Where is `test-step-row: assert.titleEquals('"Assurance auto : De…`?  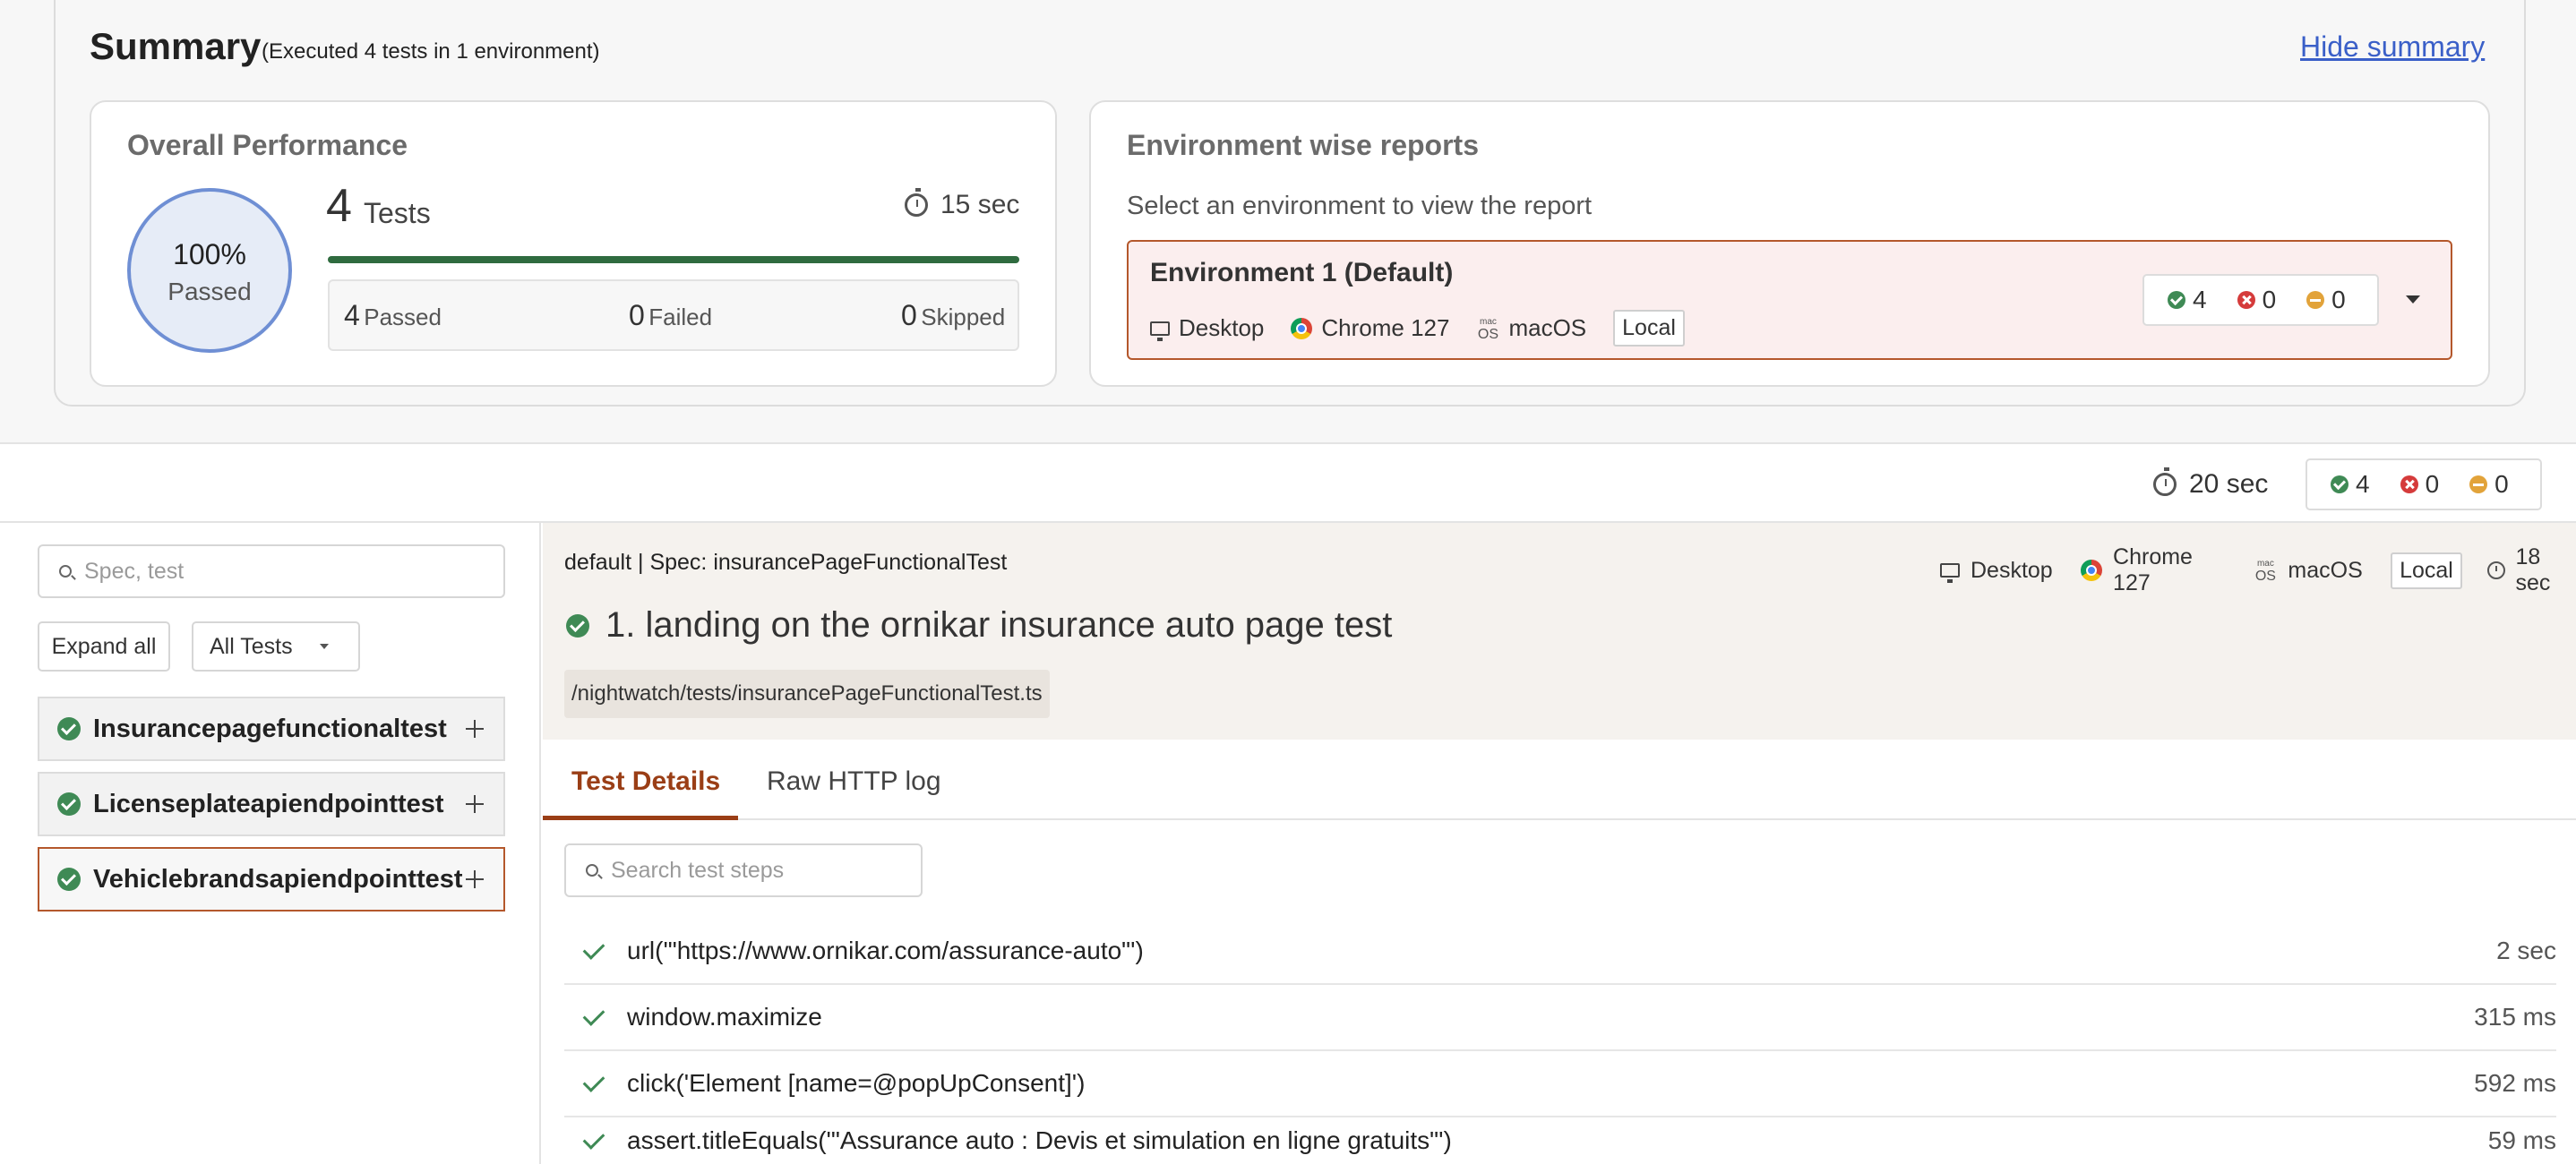
test-step-row: assert.titleEquals('"Assurance auto : De… is located at coordinates (1560, 1140).